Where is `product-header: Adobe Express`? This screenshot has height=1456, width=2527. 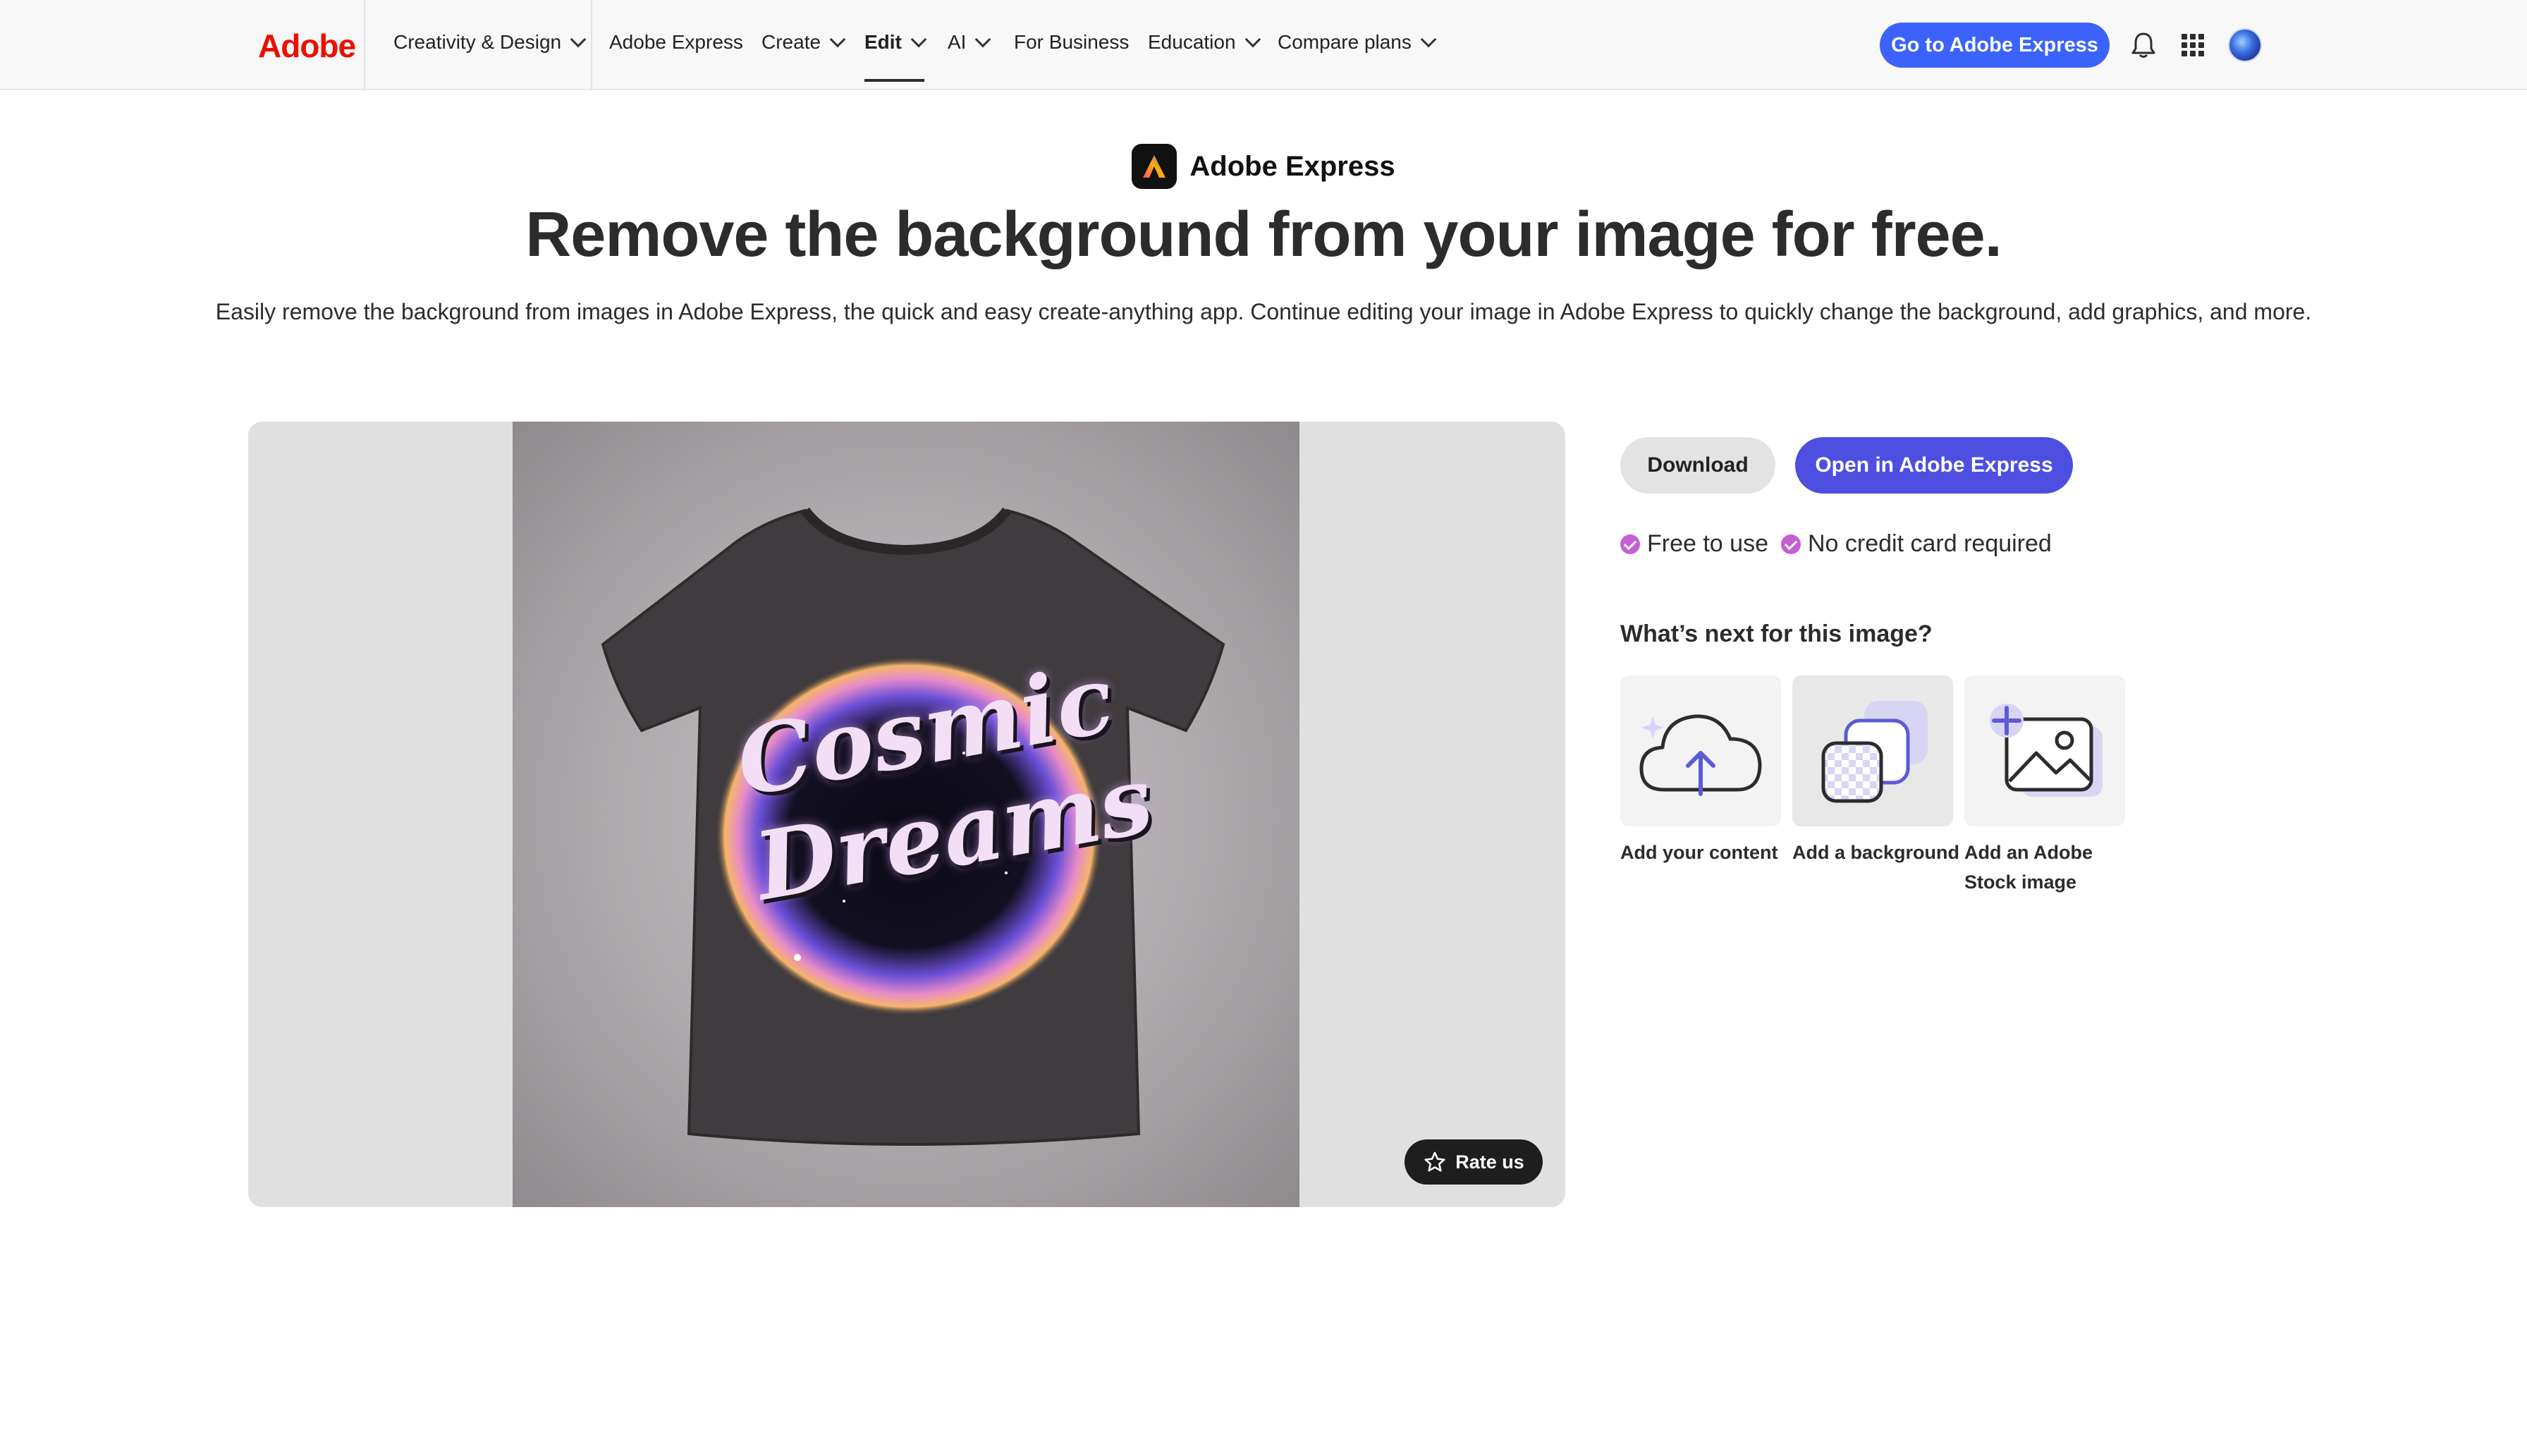
product-header: Adobe Express is located at coordinates (1263, 166).